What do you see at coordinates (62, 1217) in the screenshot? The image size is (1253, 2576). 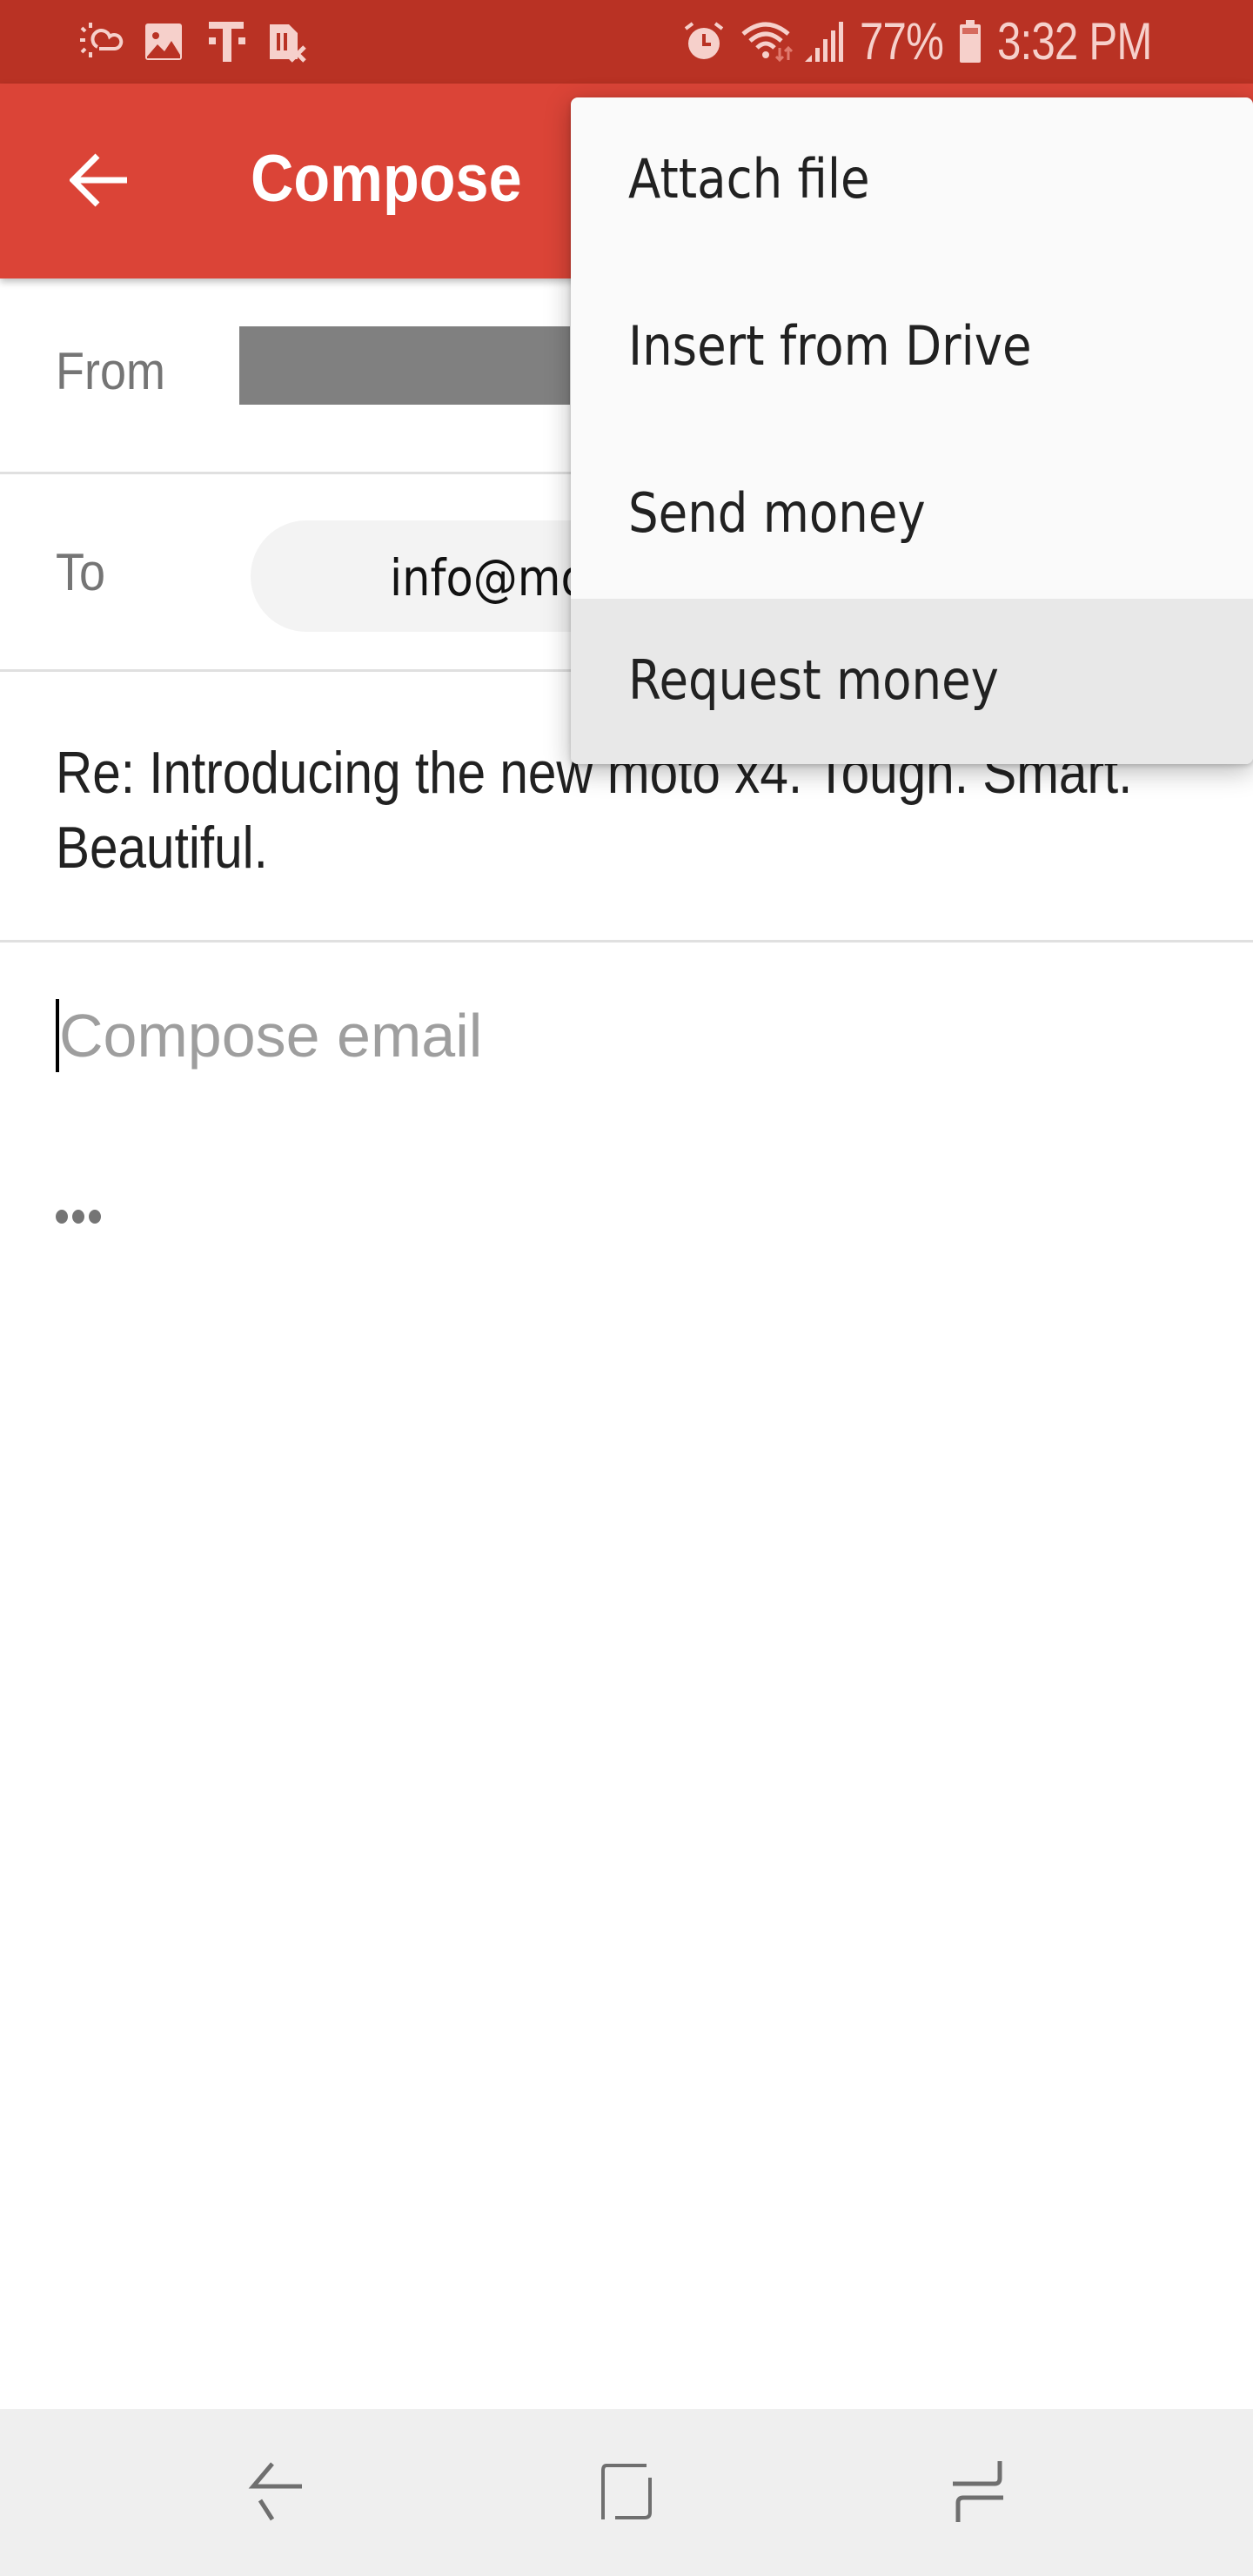 I see `more-icon` at bounding box center [62, 1217].